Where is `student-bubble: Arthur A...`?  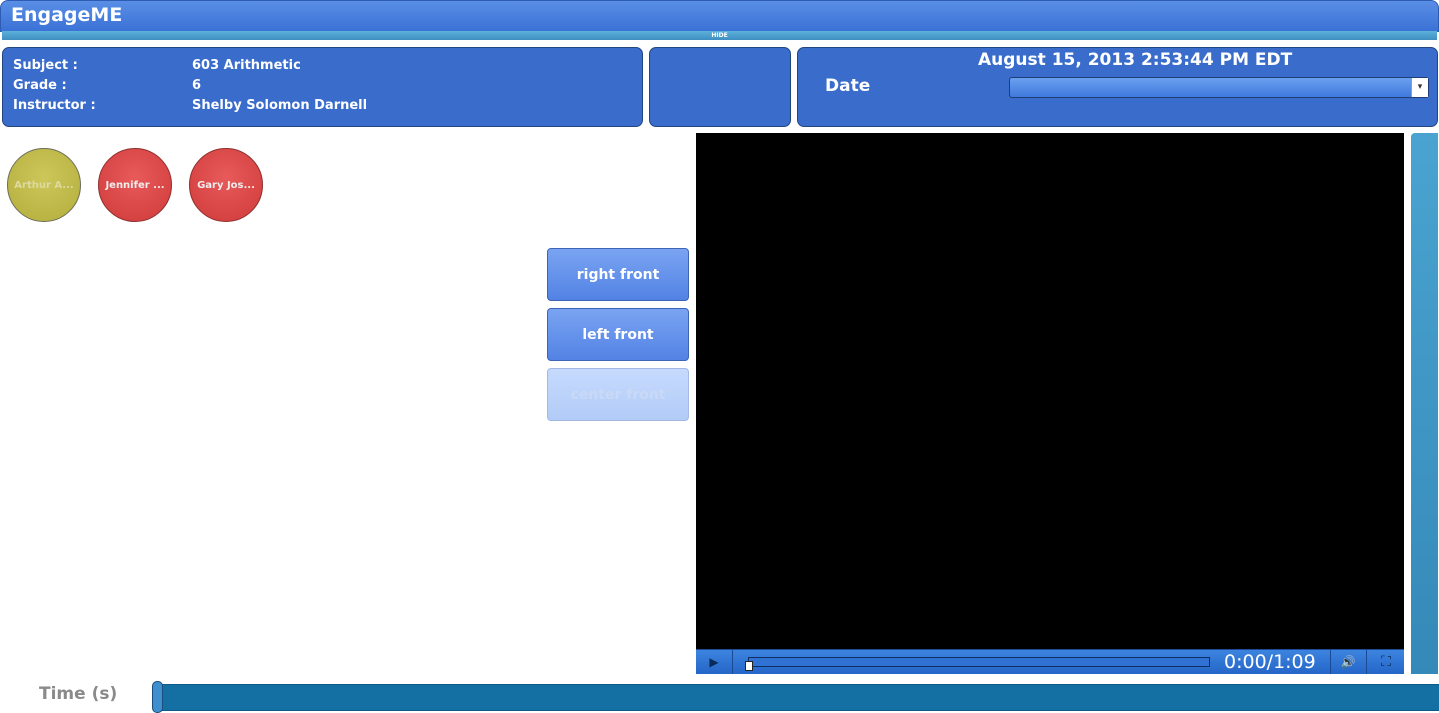 student-bubble: Arthur A... is located at coordinates (44, 185).